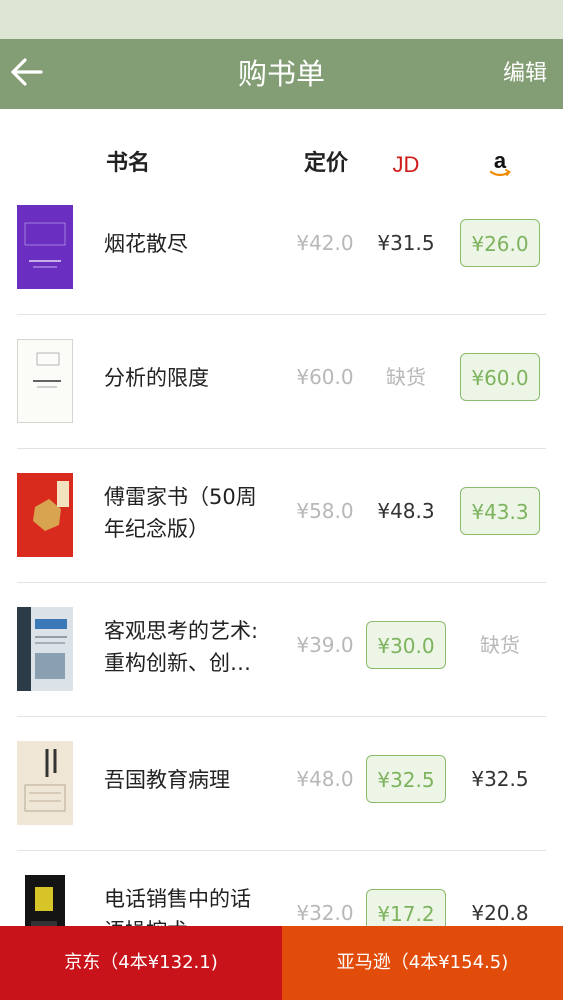  Describe the element at coordinates (500, 645) in the screenshot. I see `amazon-price: 缺货` at that location.